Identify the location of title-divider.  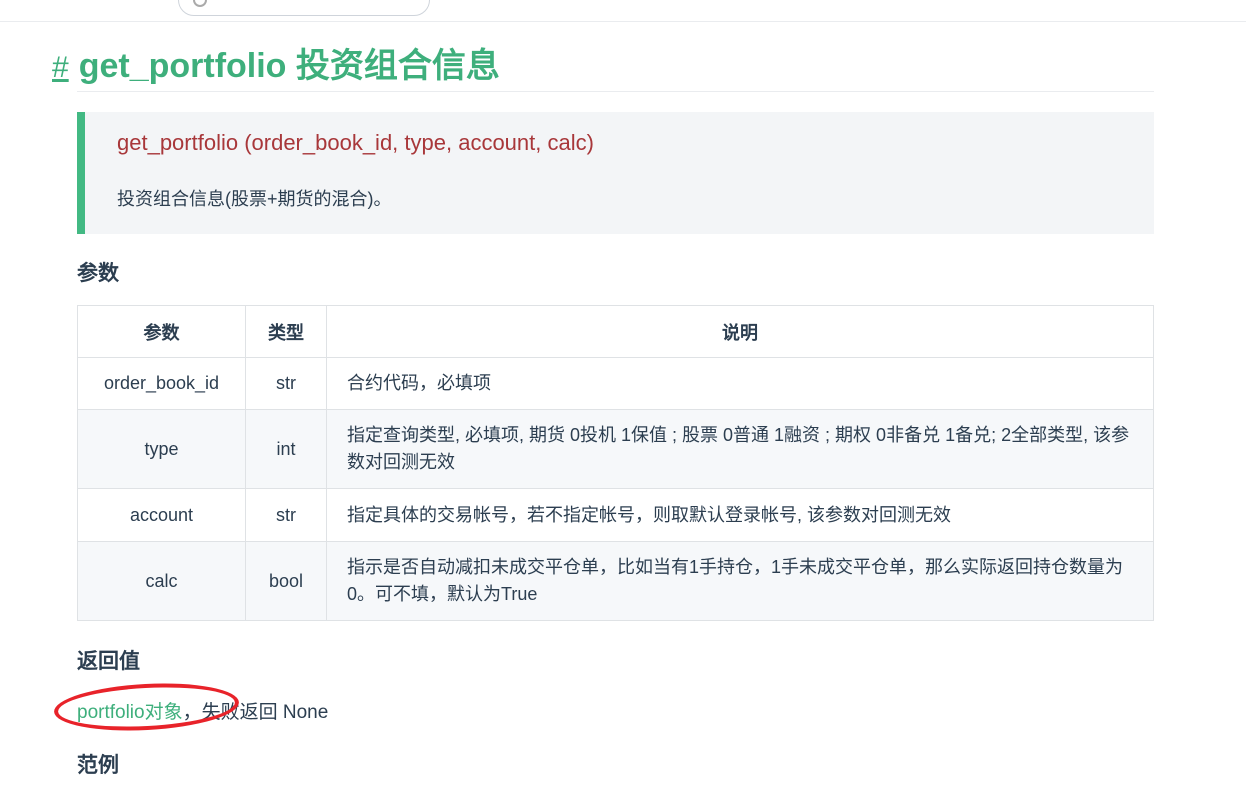
(615, 91).